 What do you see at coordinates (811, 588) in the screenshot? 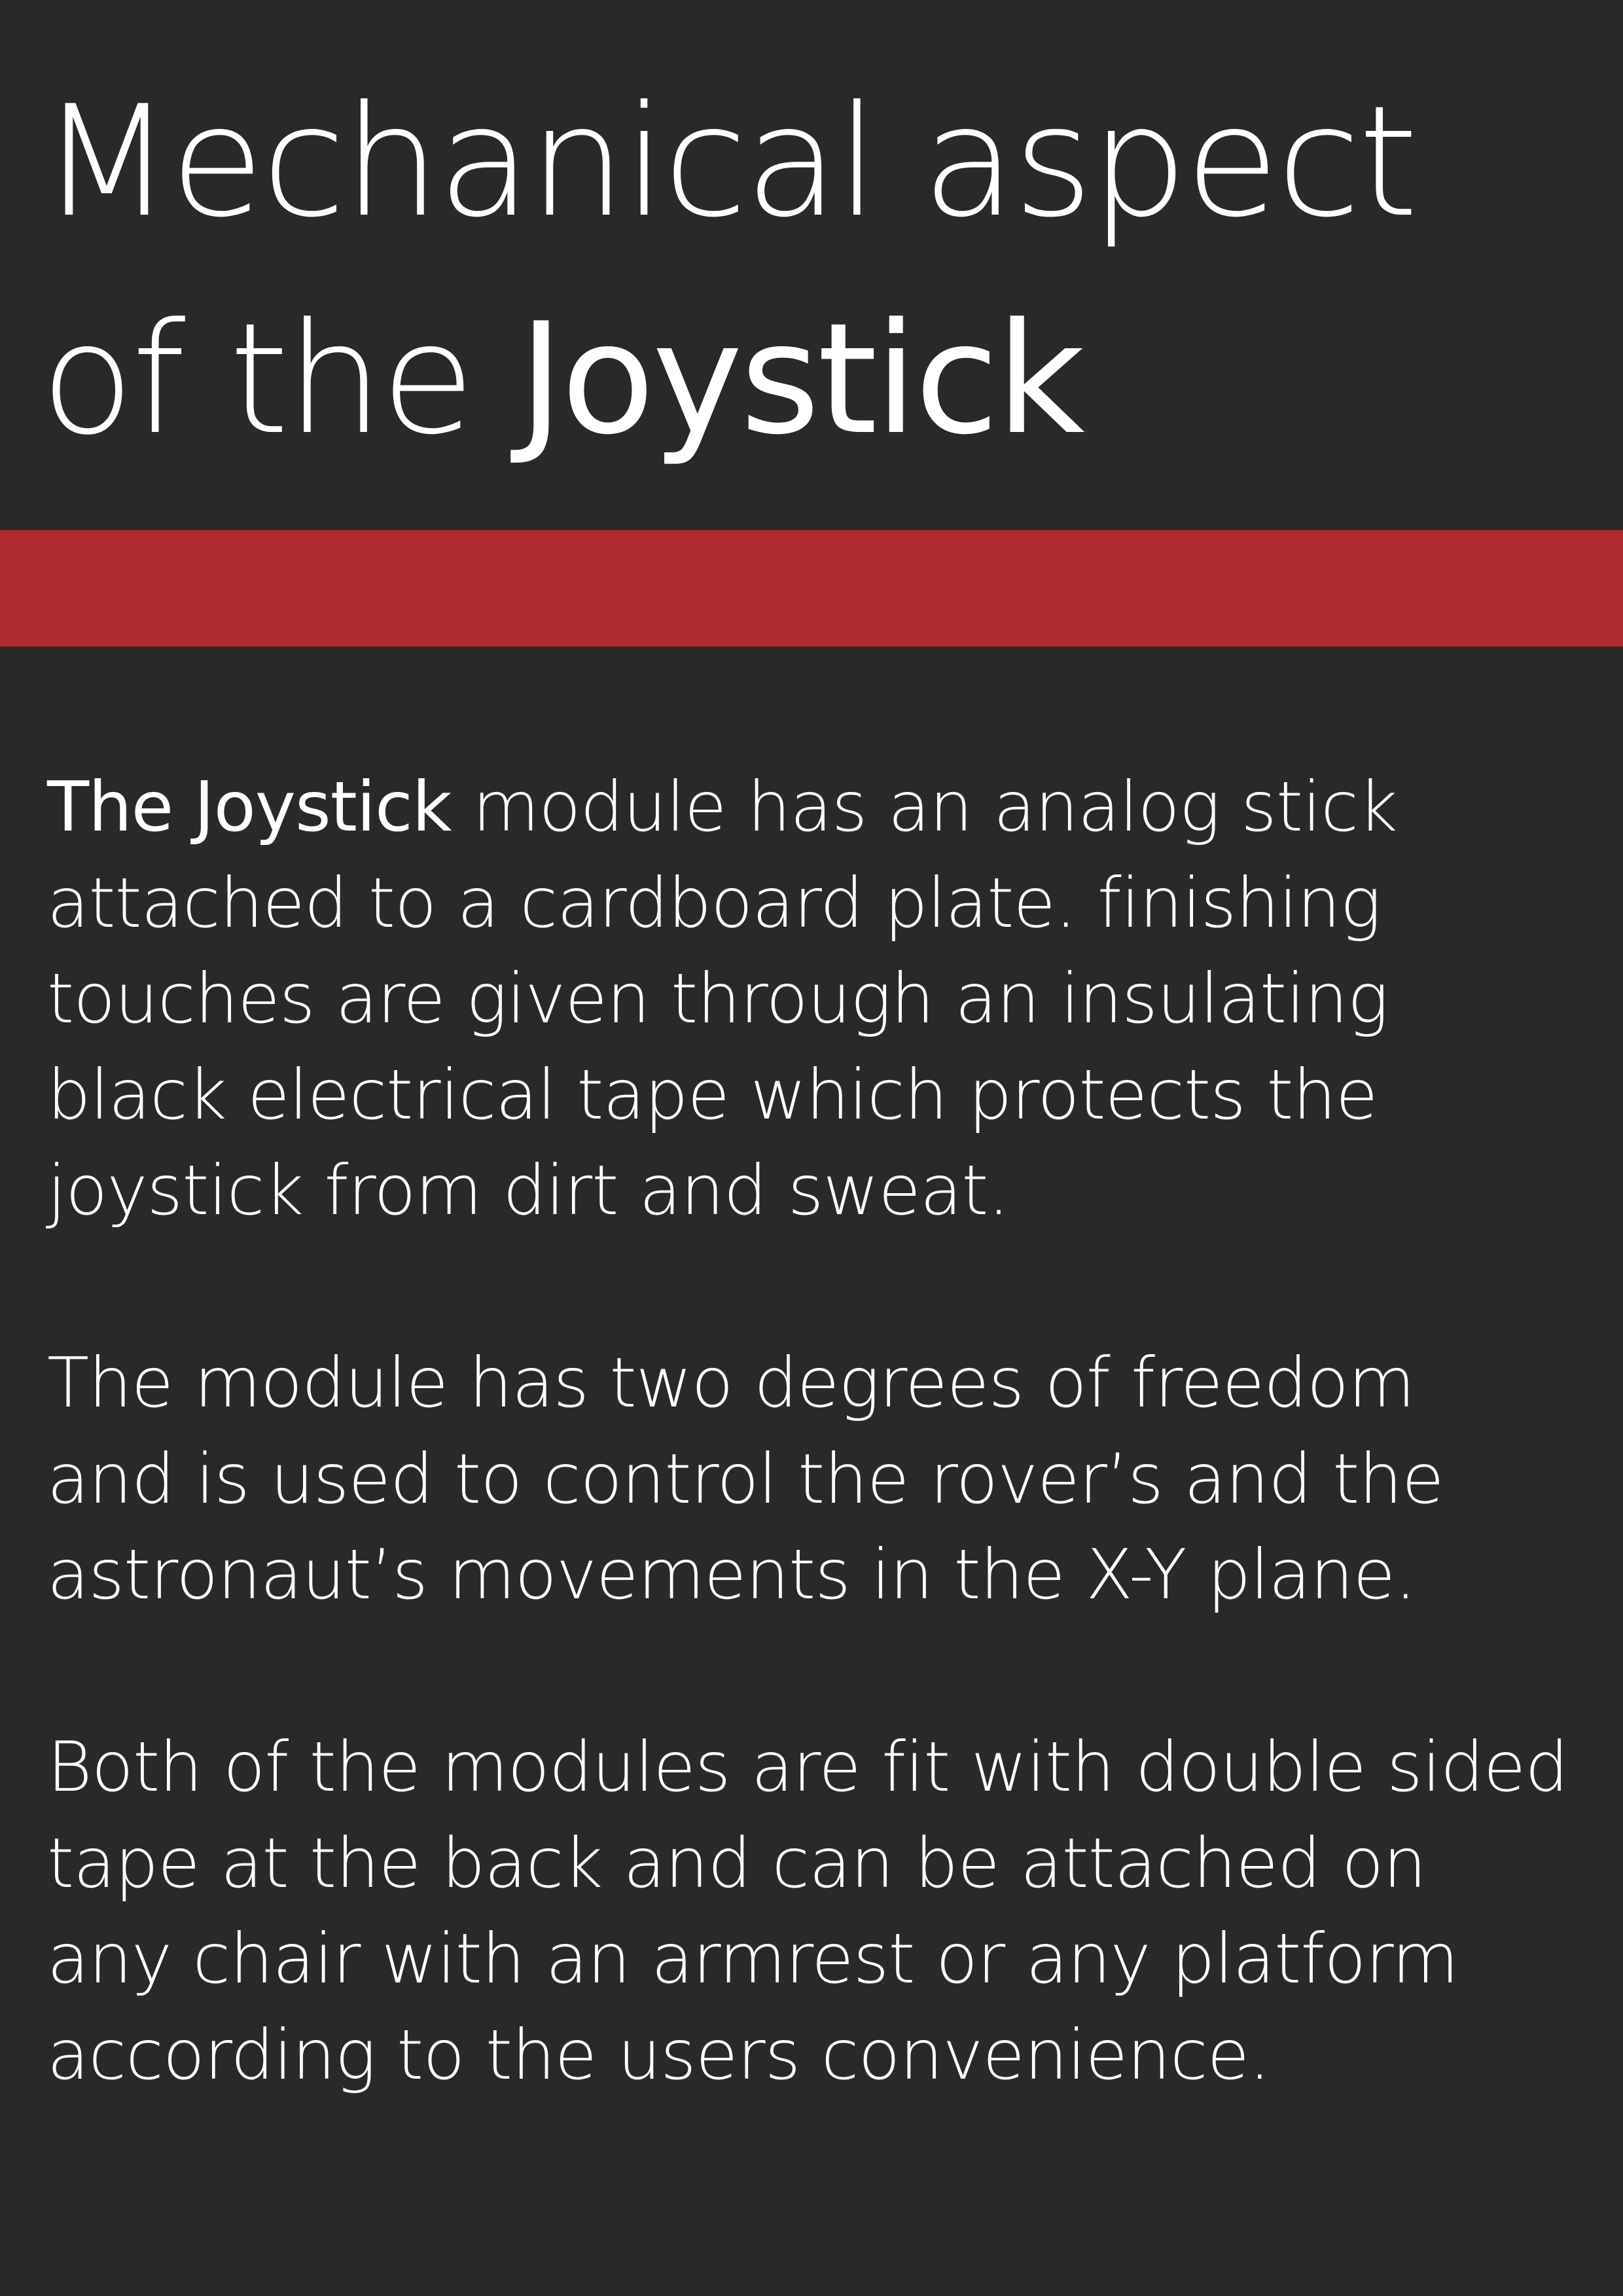
I see `accent-band` at bounding box center [811, 588].